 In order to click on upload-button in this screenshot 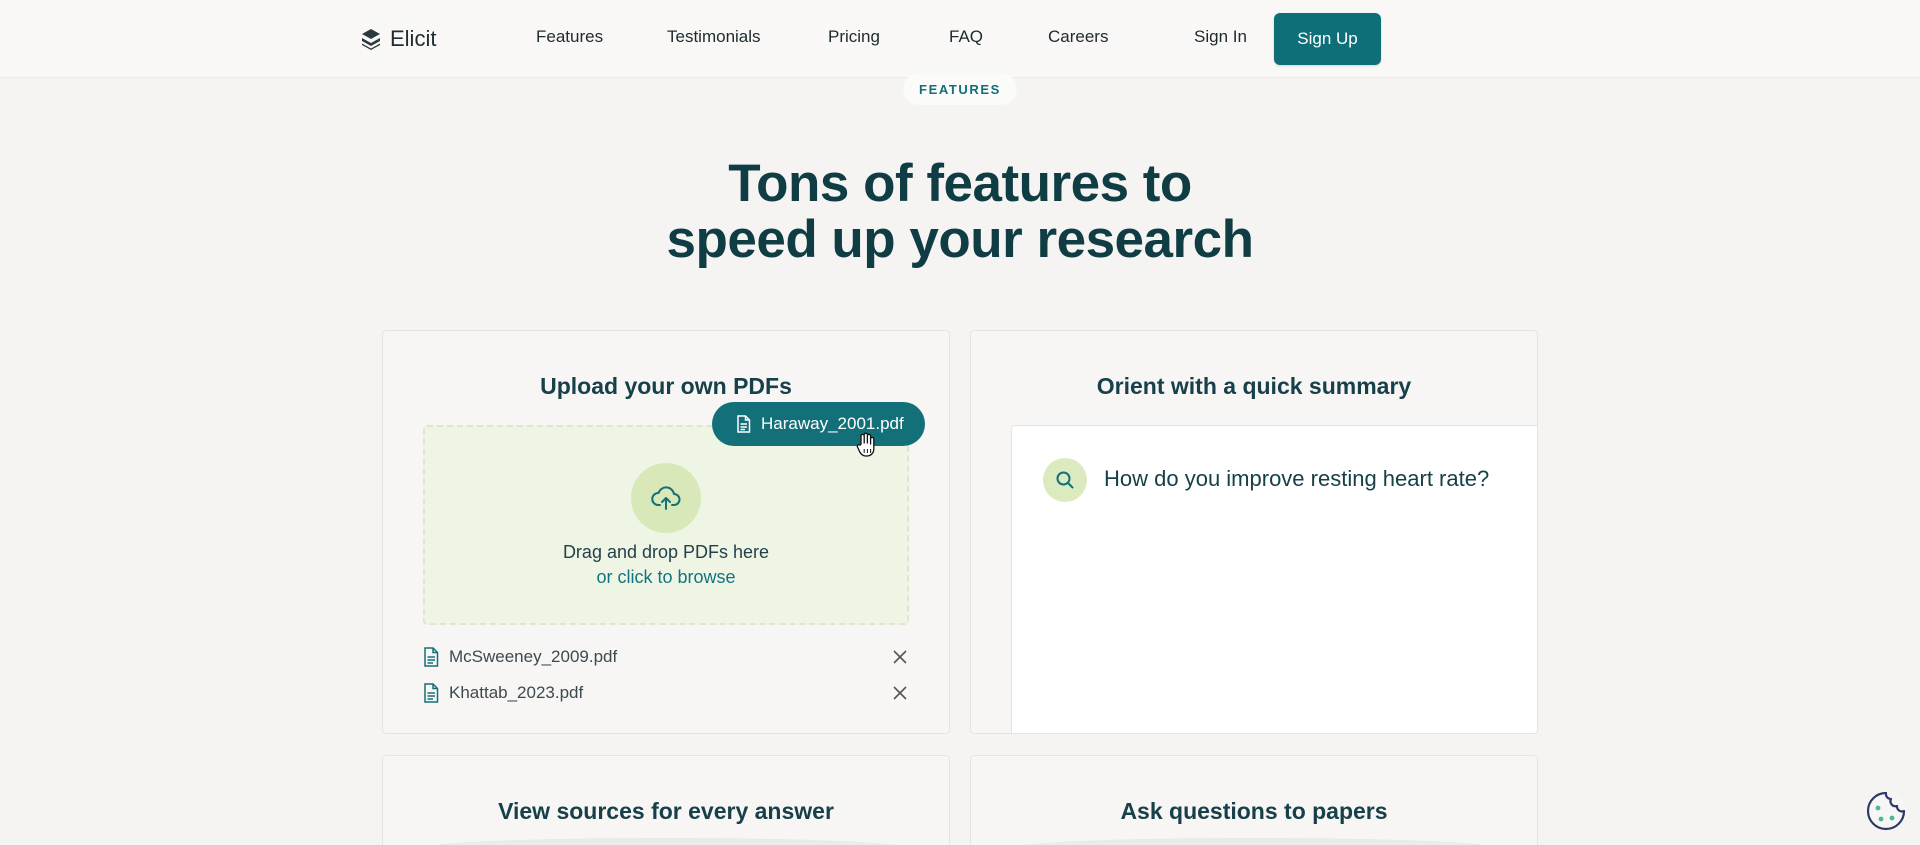, I will do `click(666, 498)`.